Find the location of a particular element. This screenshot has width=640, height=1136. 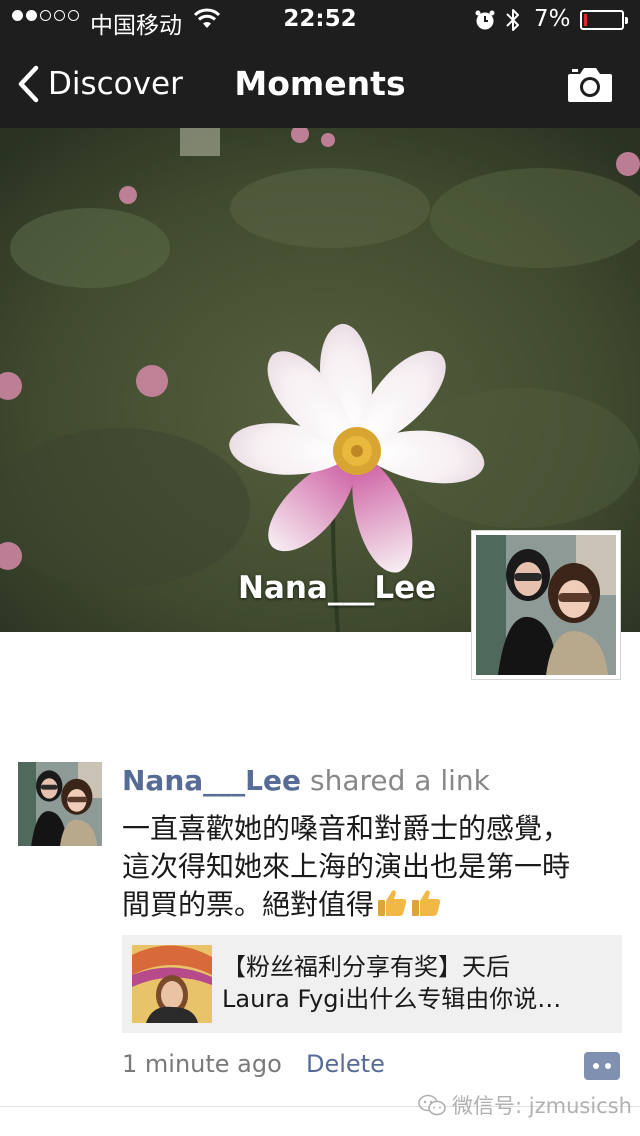

watermark: 微信号: jzmusicsh is located at coordinates (525, 1105).